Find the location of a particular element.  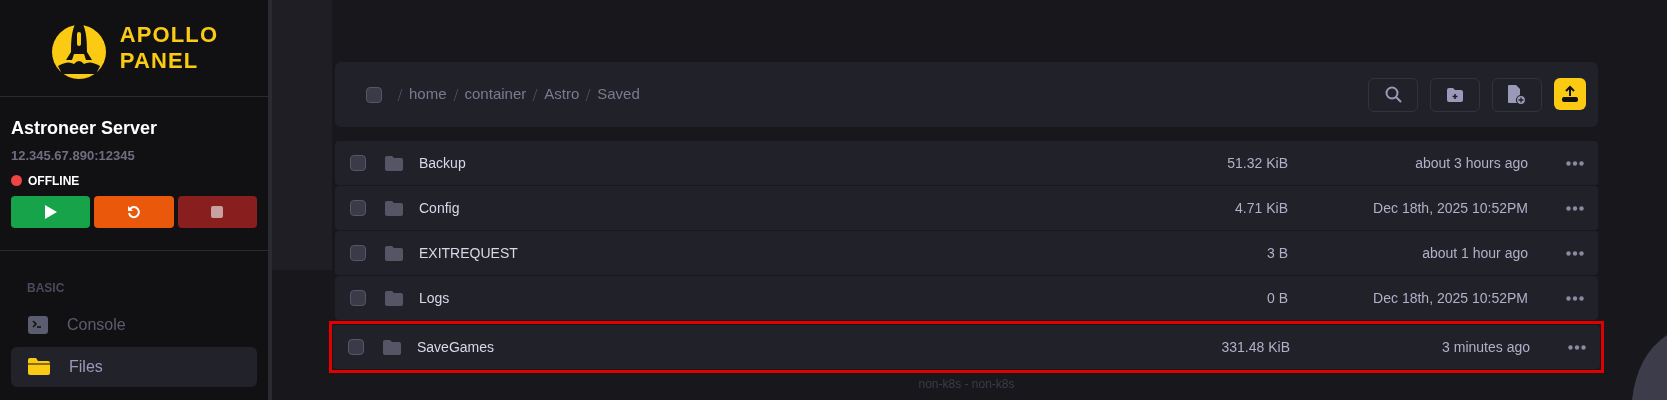

file-size: 4.71 KiB is located at coordinates (1261, 208).